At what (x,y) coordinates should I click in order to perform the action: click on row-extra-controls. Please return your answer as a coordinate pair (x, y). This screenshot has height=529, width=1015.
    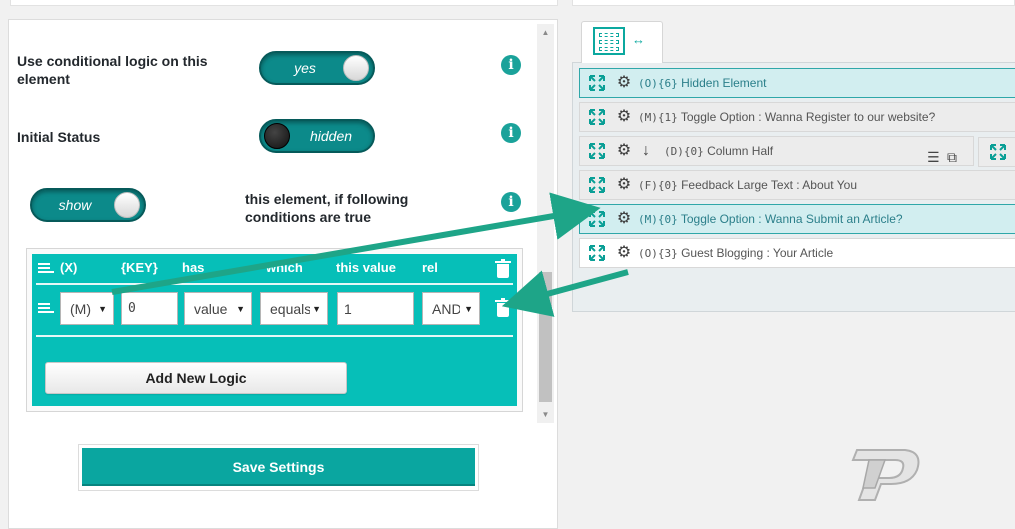
    Looking at the image, I should click on (996, 152).